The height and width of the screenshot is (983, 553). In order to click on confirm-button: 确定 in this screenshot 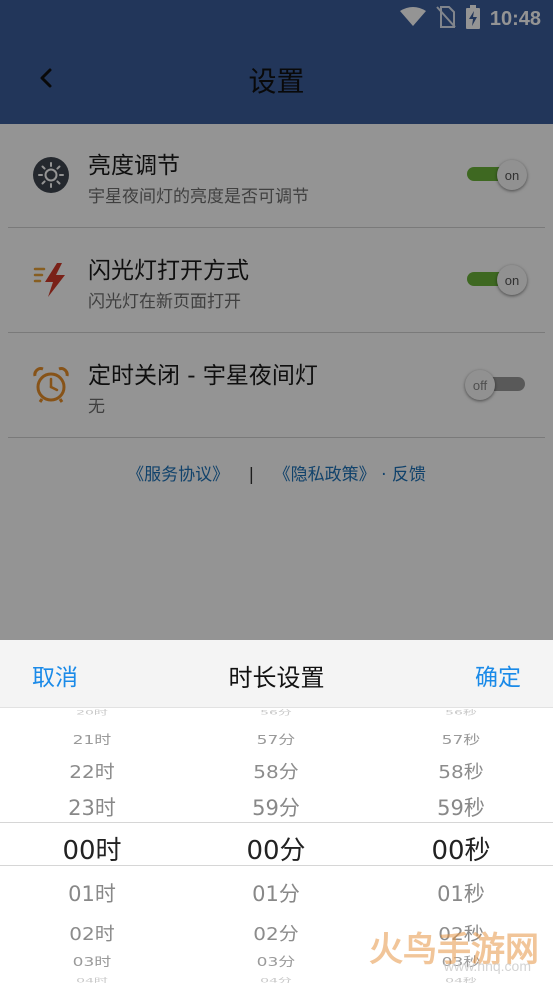, I will do `click(498, 675)`.